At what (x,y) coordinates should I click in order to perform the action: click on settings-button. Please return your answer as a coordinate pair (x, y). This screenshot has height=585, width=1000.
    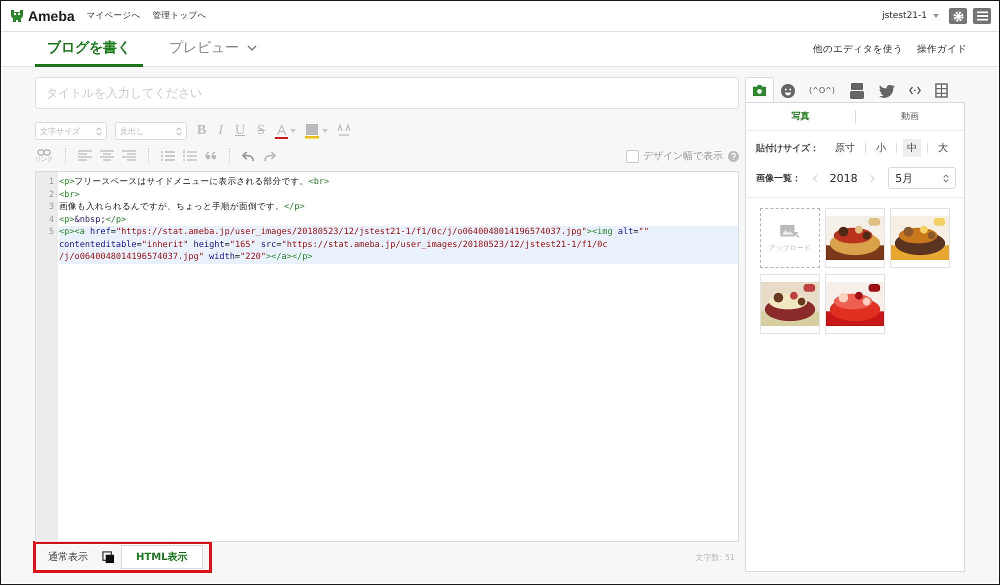
    Looking at the image, I should click on (958, 16).